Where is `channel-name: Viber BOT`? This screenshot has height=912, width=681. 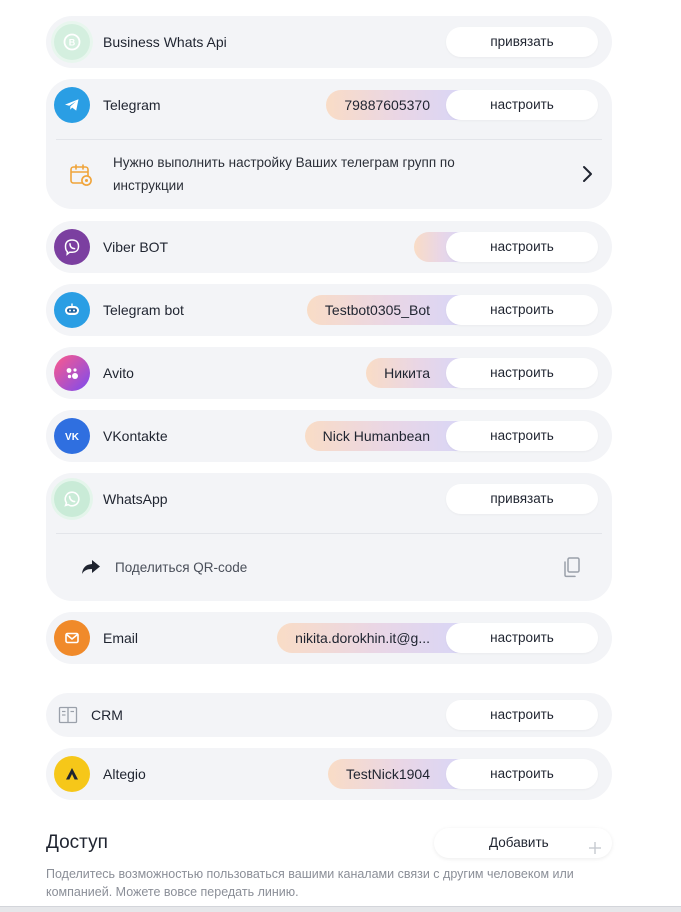
channel-name: Viber BOT is located at coordinates (136, 247).